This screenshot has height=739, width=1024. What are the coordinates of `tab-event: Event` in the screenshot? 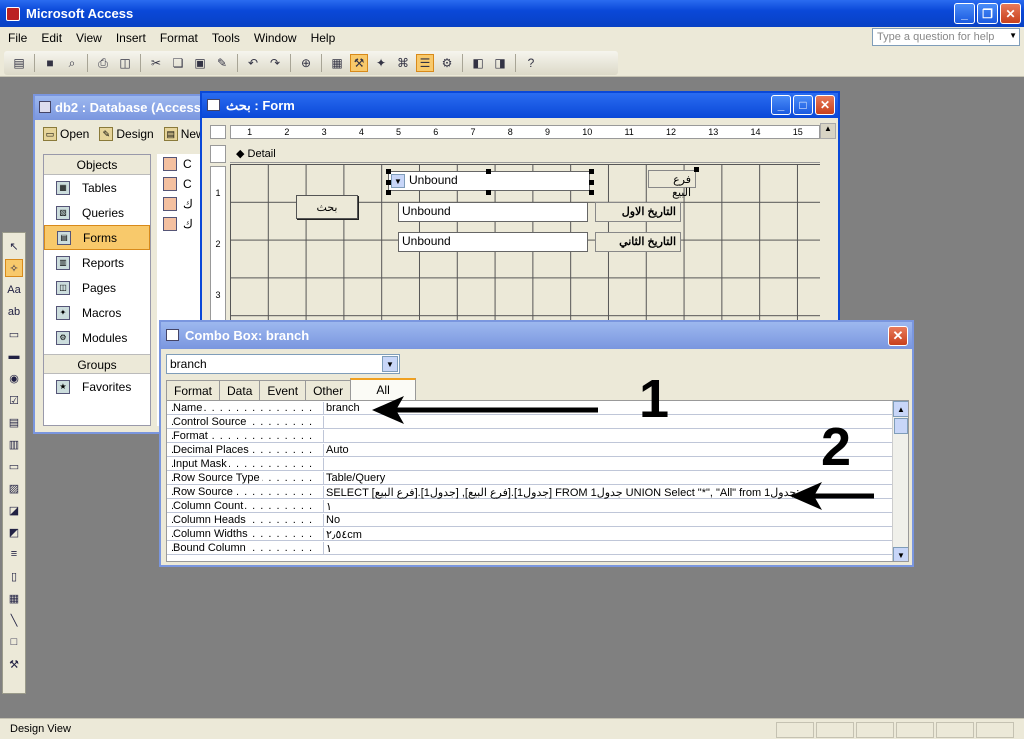 It's located at (283, 390).